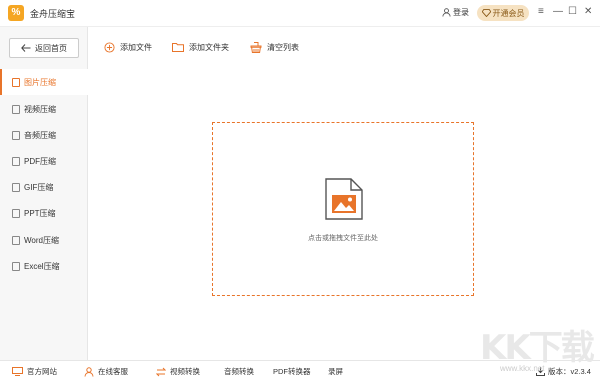 This screenshot has height=382, width=600. Describe the element at coordinates (40, 161) in the screenshot. I see `sidebar-item-label: PDF压缩` at that location.